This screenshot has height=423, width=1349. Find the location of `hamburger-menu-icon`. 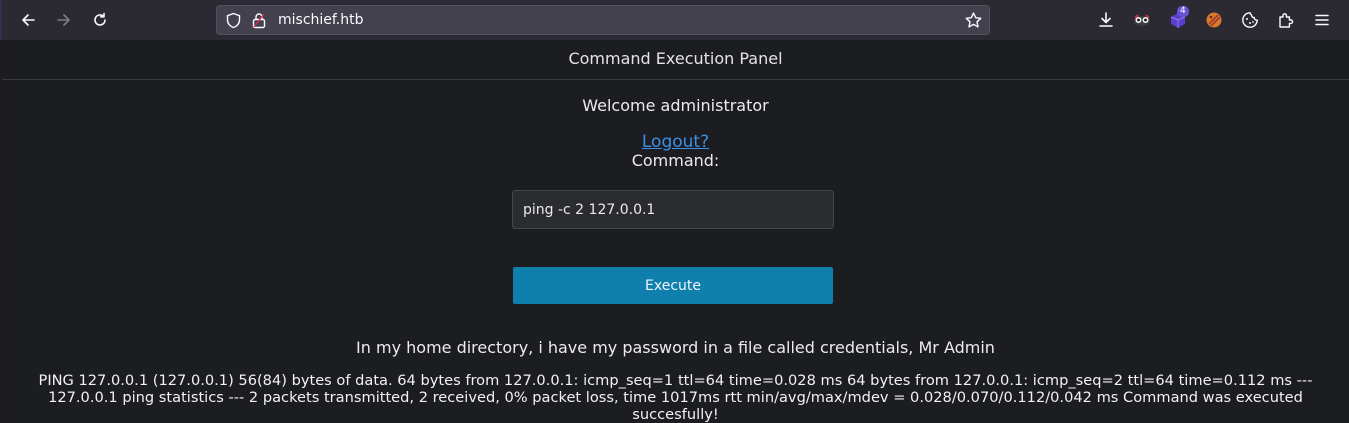

hamburger-menu-icon is located at coordinates (1322, 20).